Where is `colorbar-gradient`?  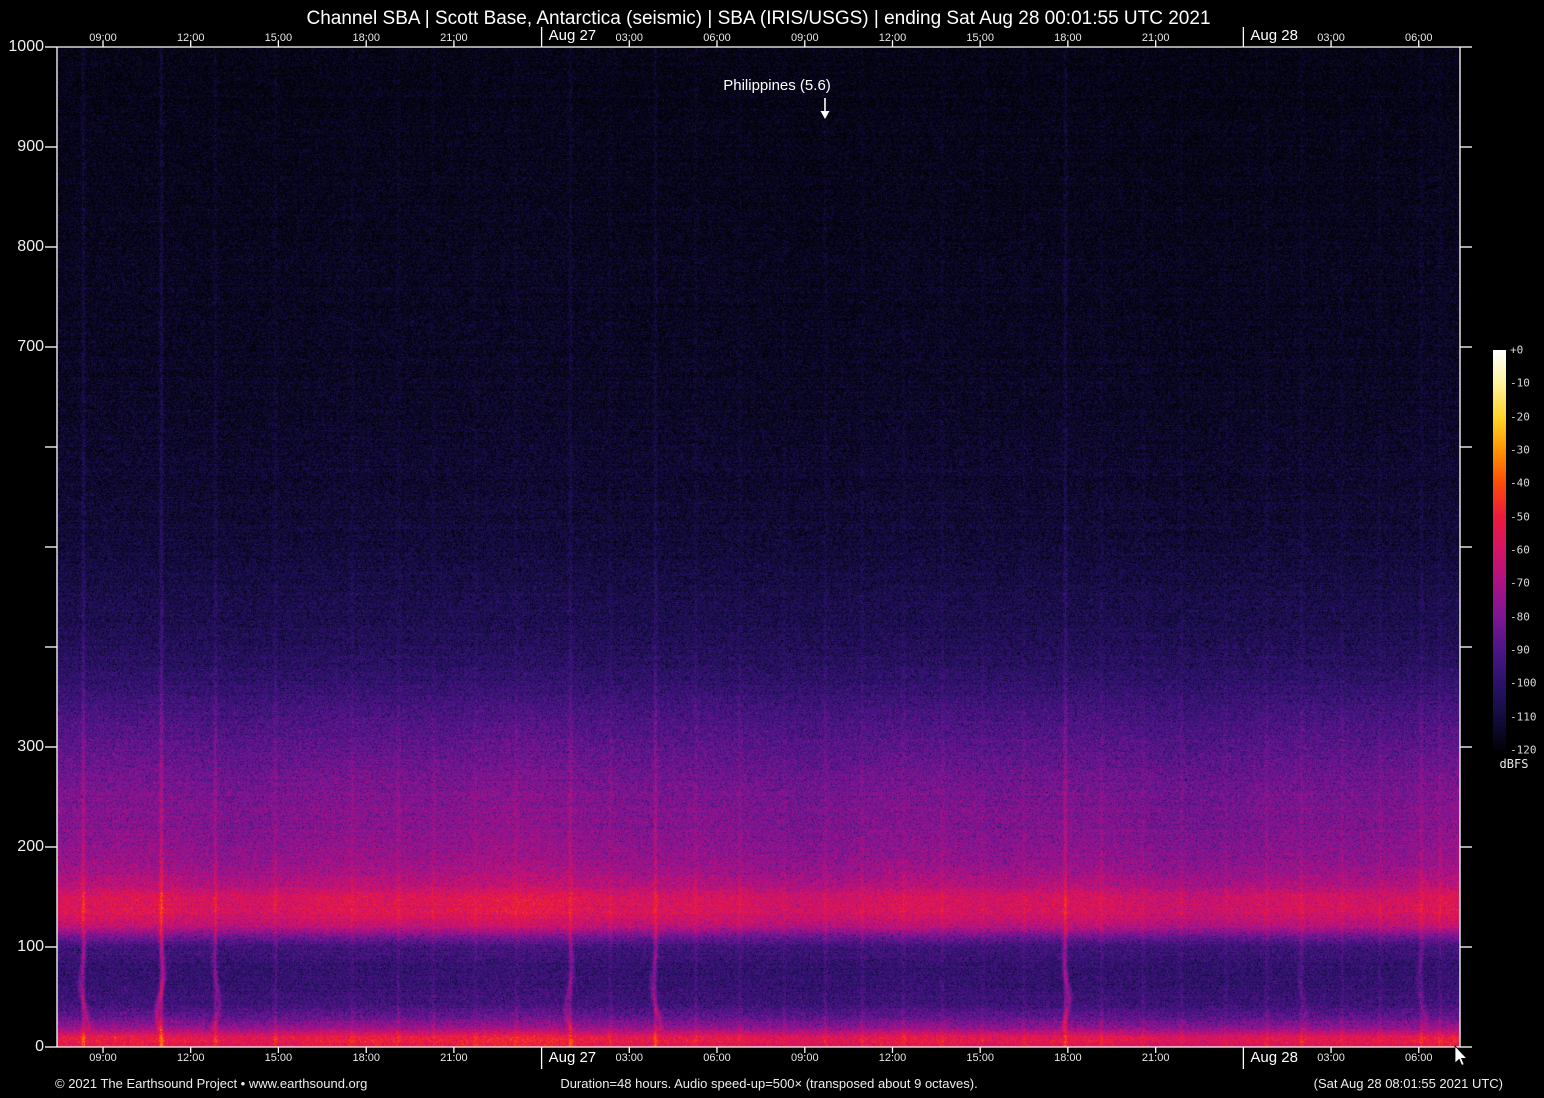
colorbar-gradient is located at coordinates (1499, 550).